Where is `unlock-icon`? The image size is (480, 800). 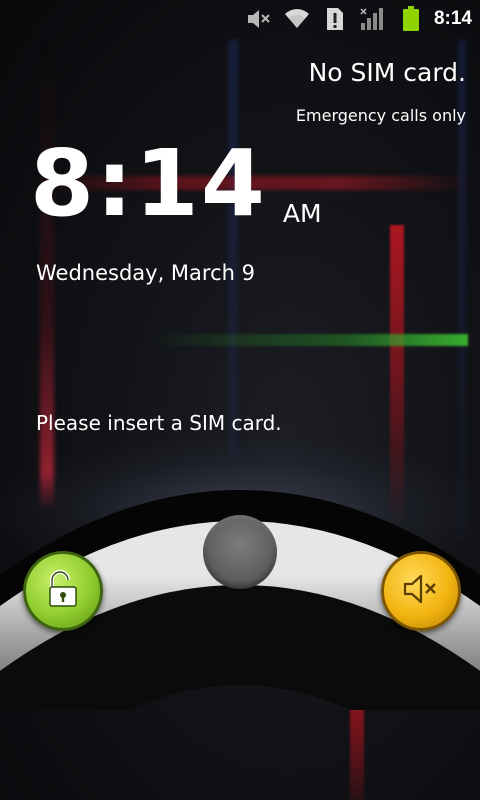
unlock-icon is located at coordinates (63, 591).